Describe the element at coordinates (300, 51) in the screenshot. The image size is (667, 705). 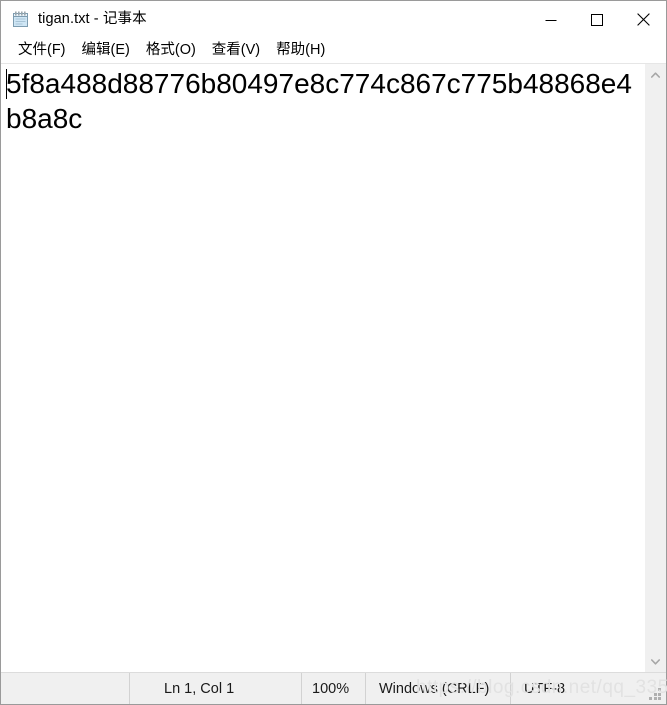
I see `menu-help: 帮助(H)` at that location.